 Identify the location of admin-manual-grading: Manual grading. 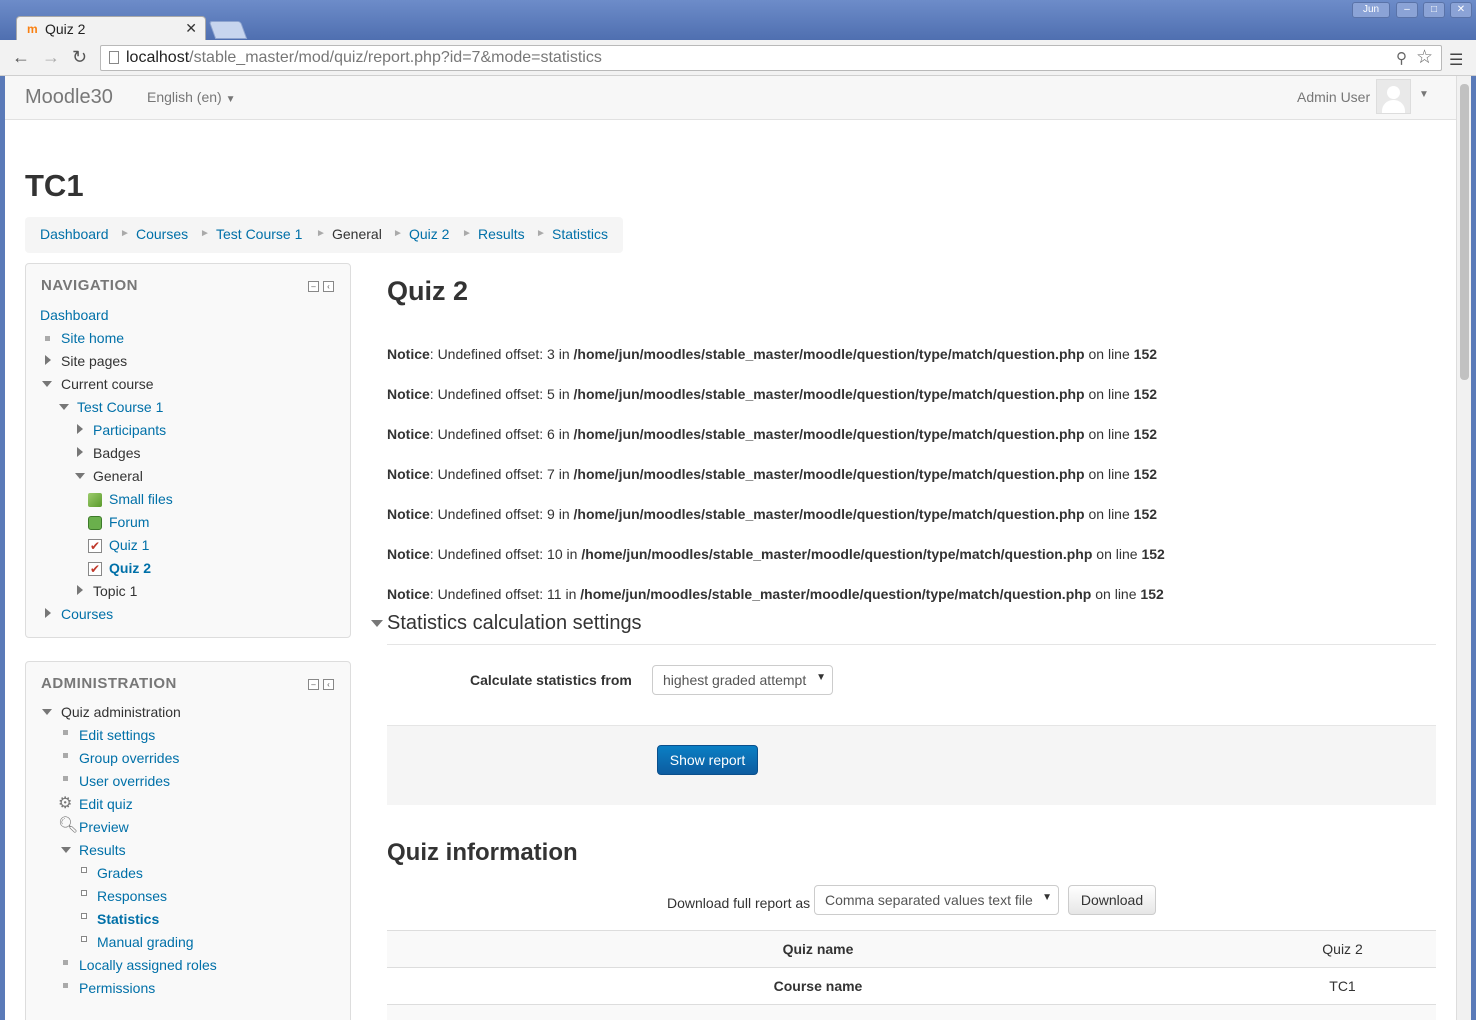
(145, 942).